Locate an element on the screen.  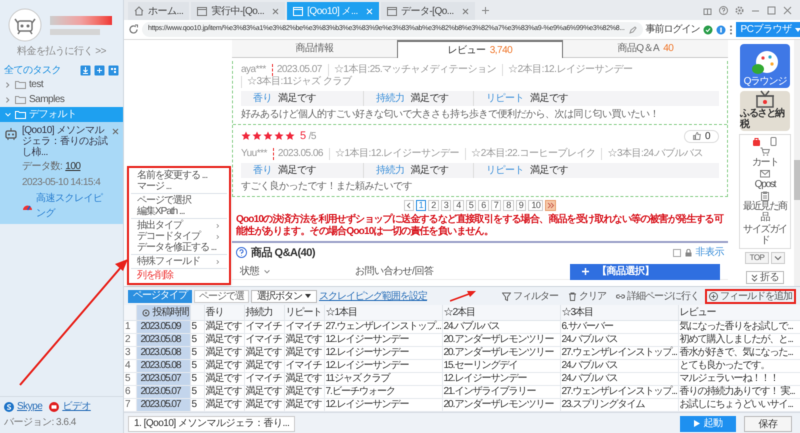
side-link: Qpost is located at coordinates (765, 179).